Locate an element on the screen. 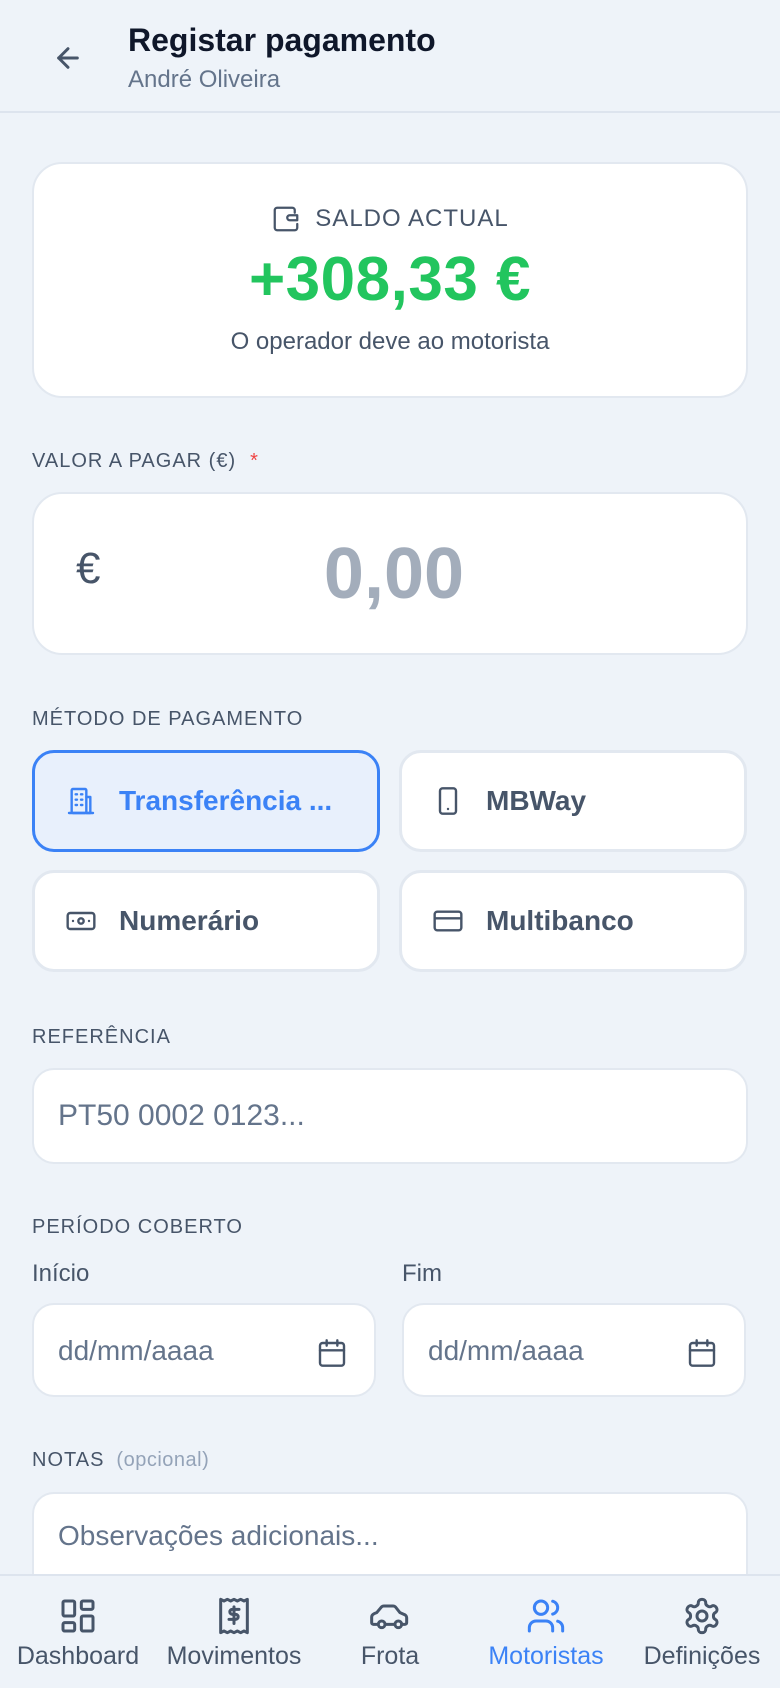  nav-item-movimentos: Movimentos is located at coordinates (234, 1632).